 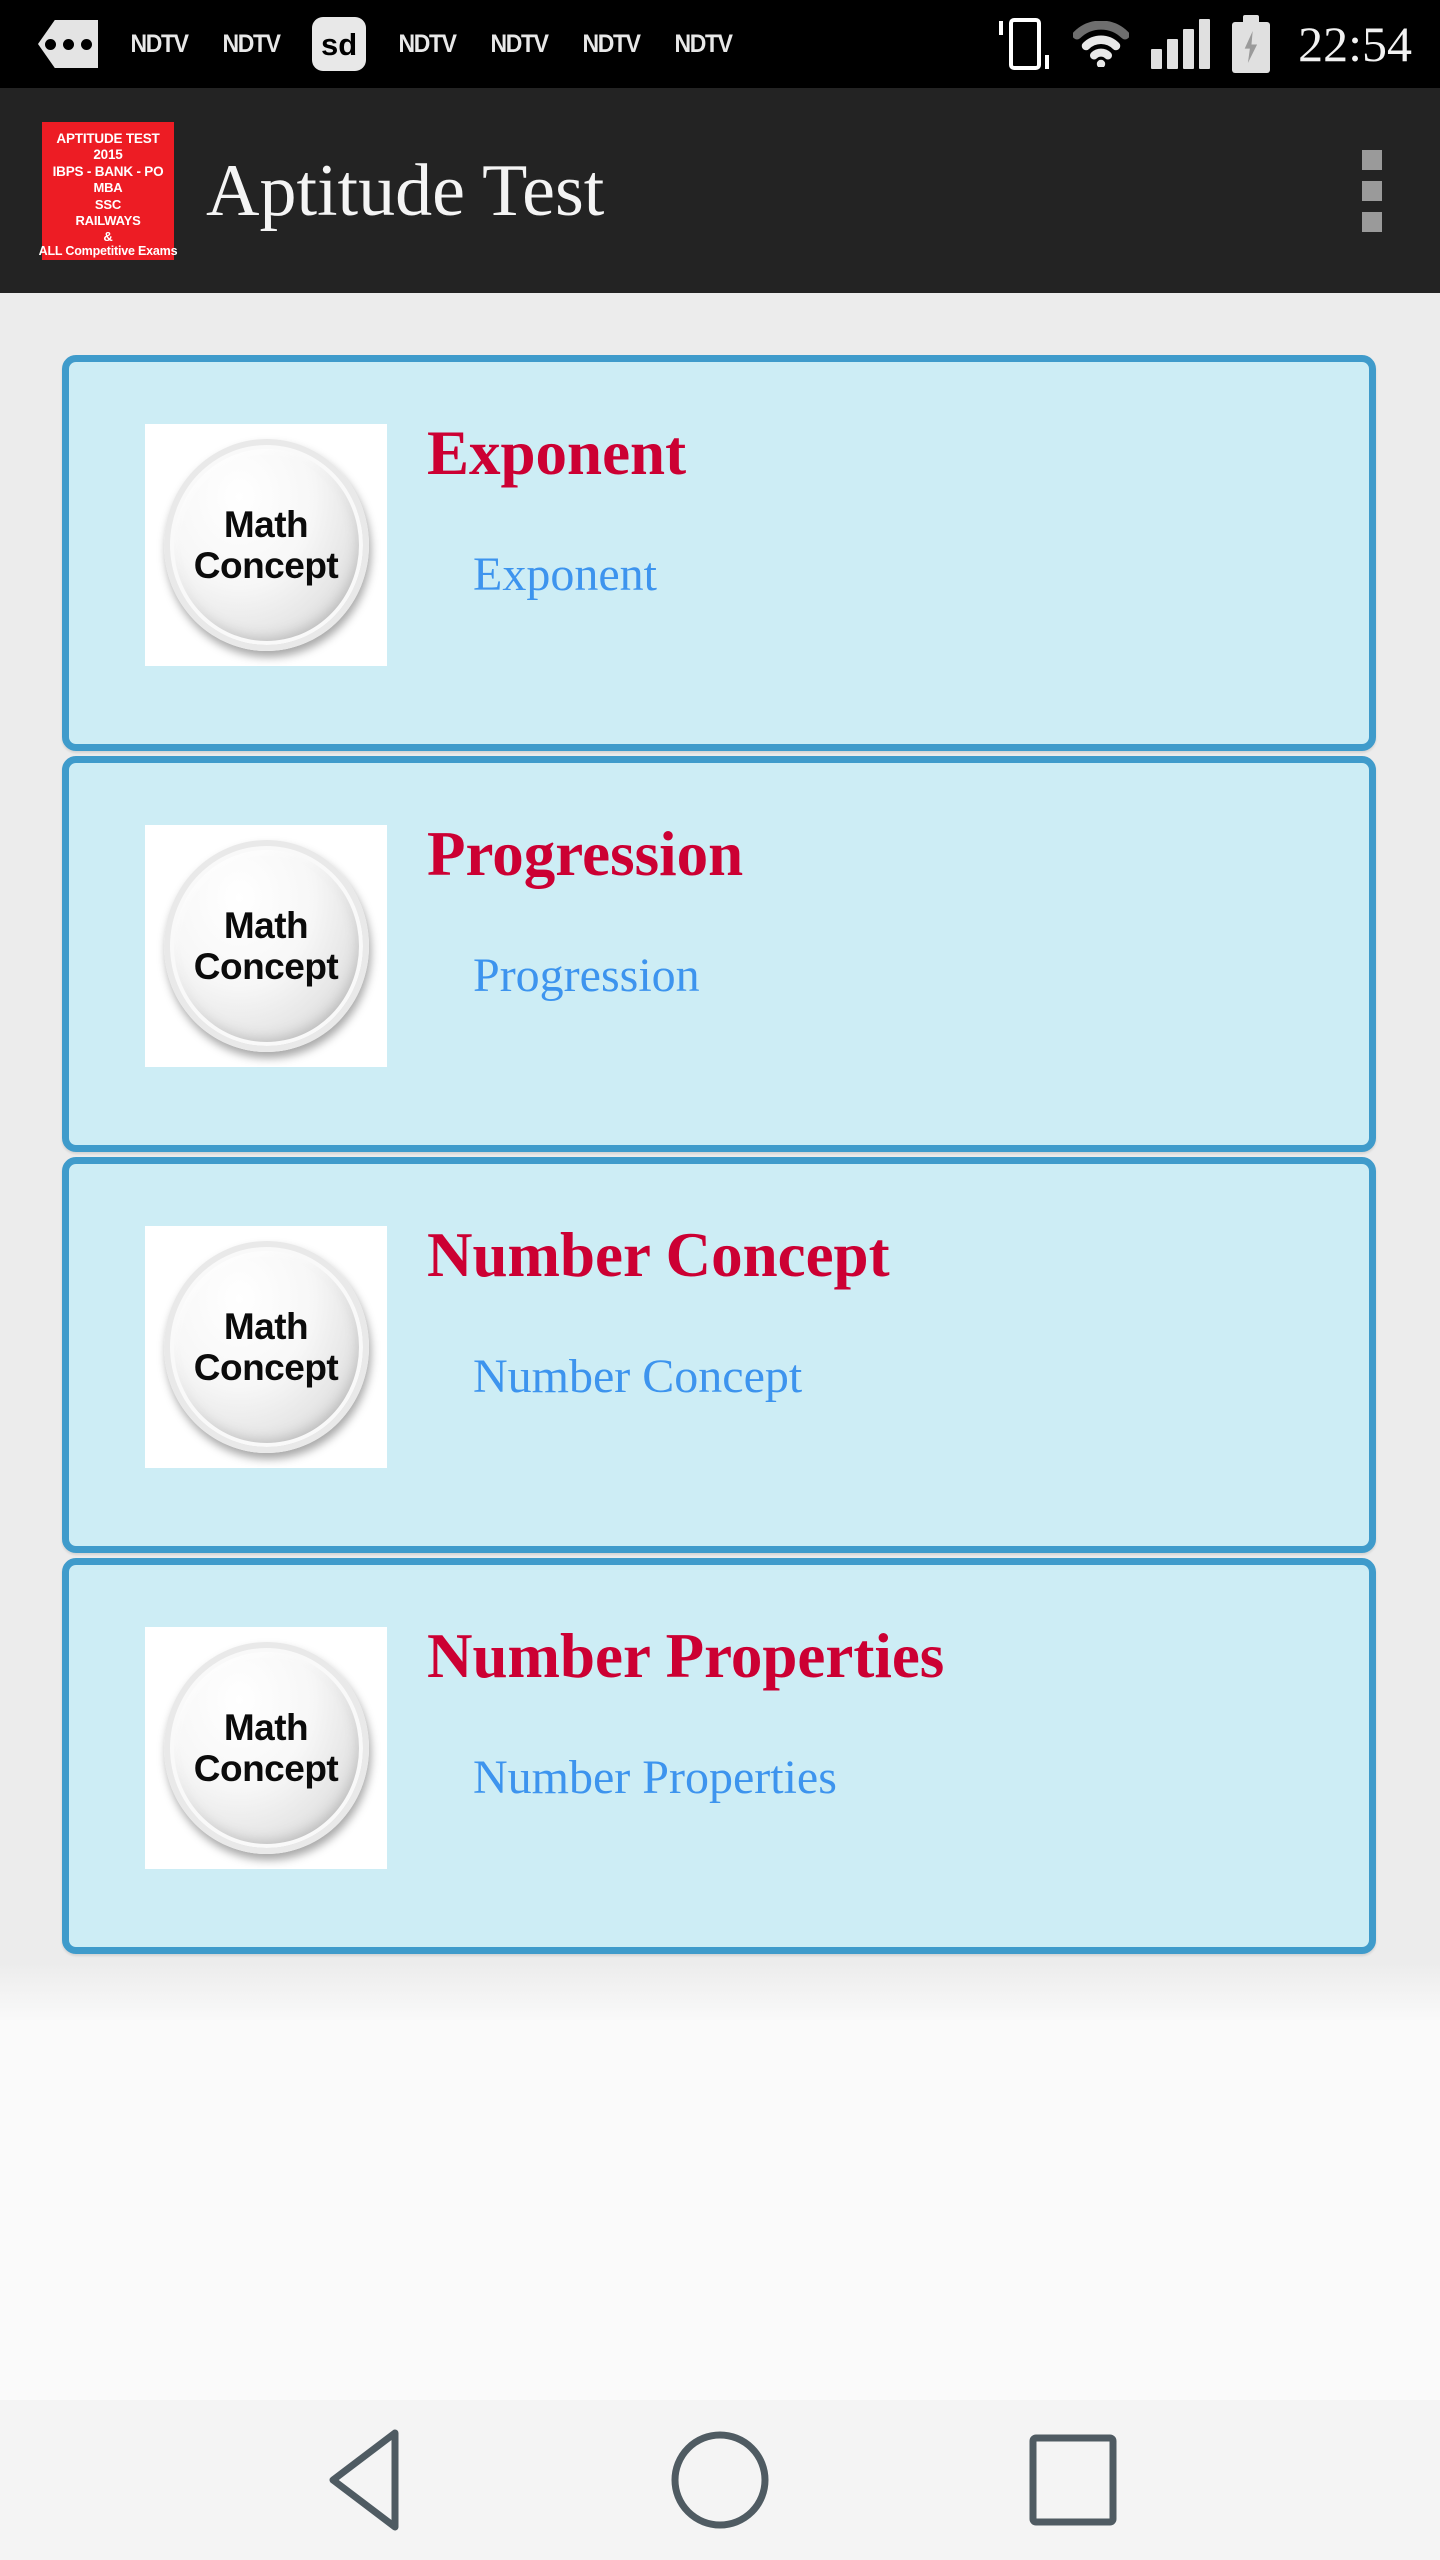 I want to click on page-title: Aptitude Test, so click(x=405, y=190).